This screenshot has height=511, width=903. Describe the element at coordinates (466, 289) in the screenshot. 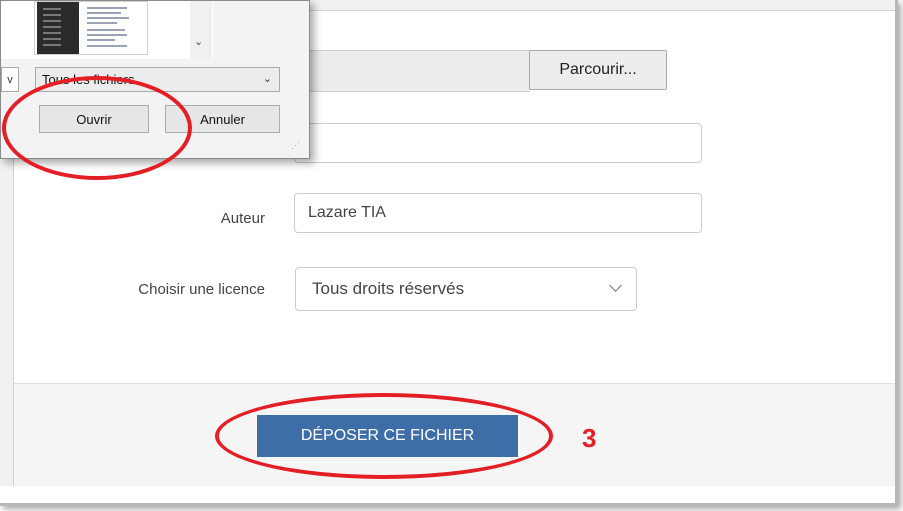

I see `license-select: Tous droits réservés` at that location.